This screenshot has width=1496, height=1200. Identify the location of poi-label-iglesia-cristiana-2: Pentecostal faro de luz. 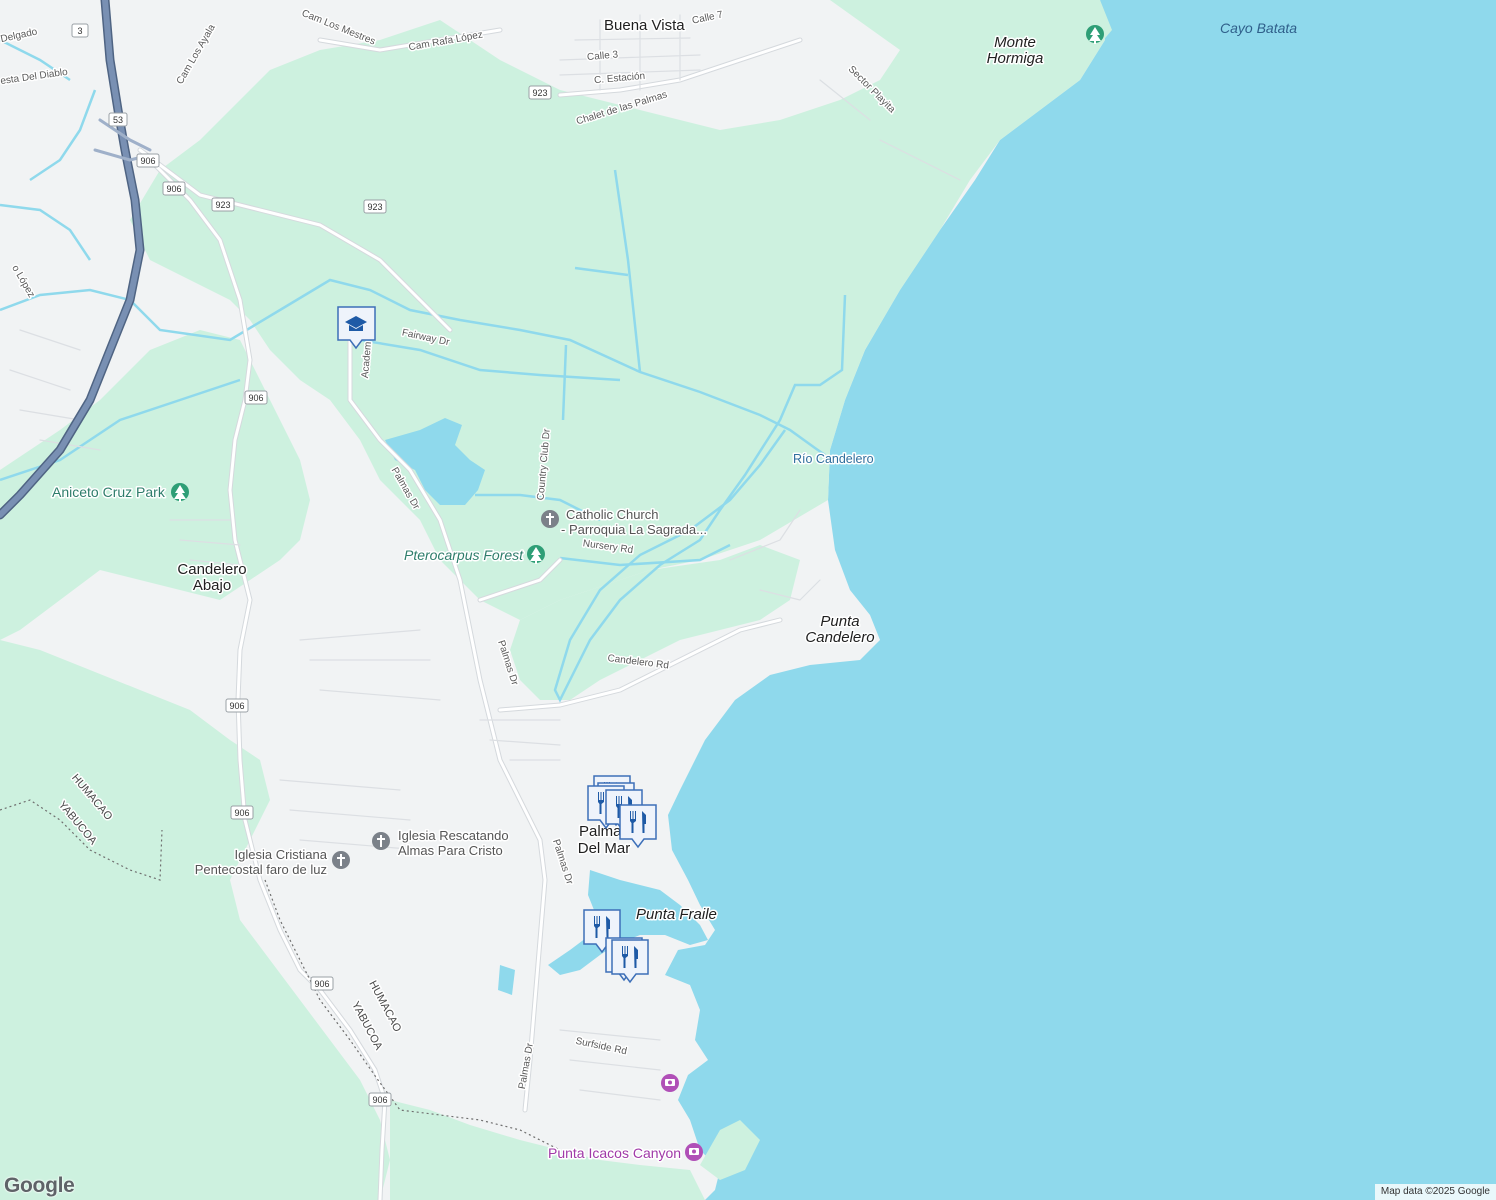
(261, 869).